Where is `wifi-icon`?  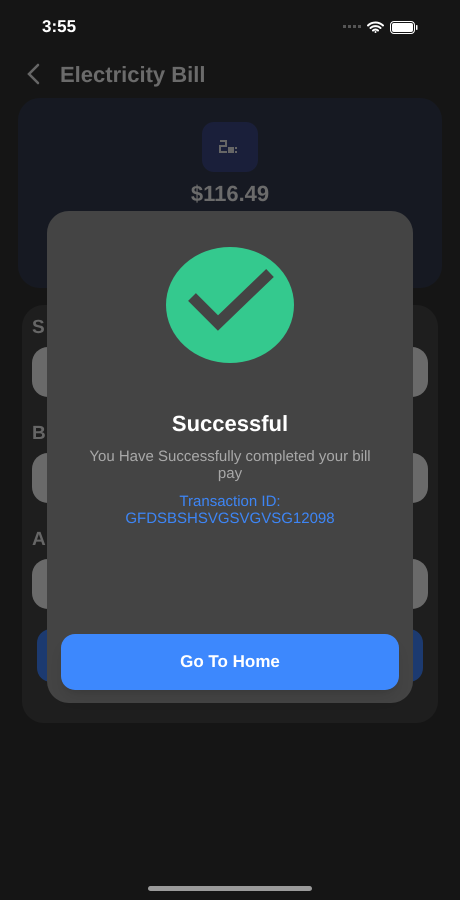
wifi-icon is located at coordinates (375, 27).